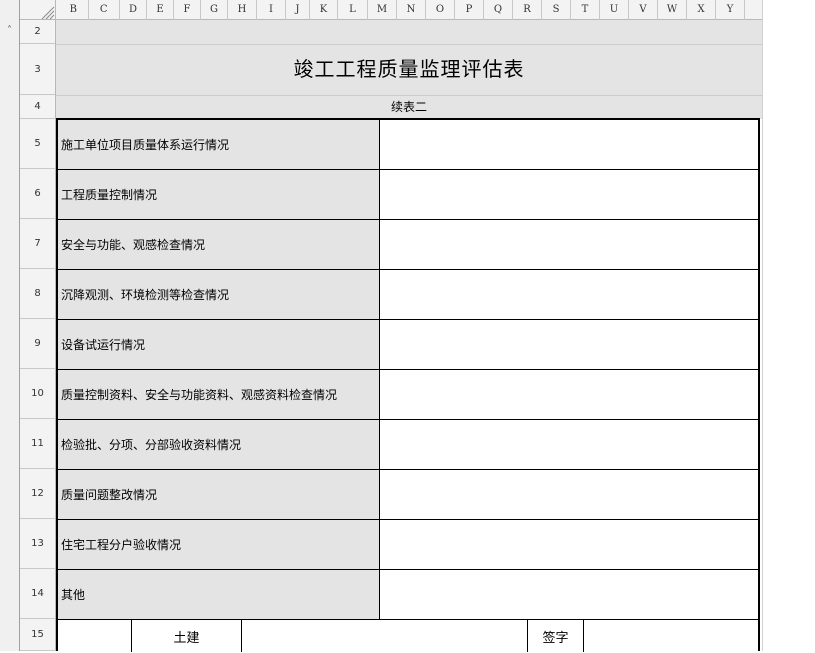 The height and width of the screenshot is (653, 815). I want to click on row-header: 14, so click(37, 594).